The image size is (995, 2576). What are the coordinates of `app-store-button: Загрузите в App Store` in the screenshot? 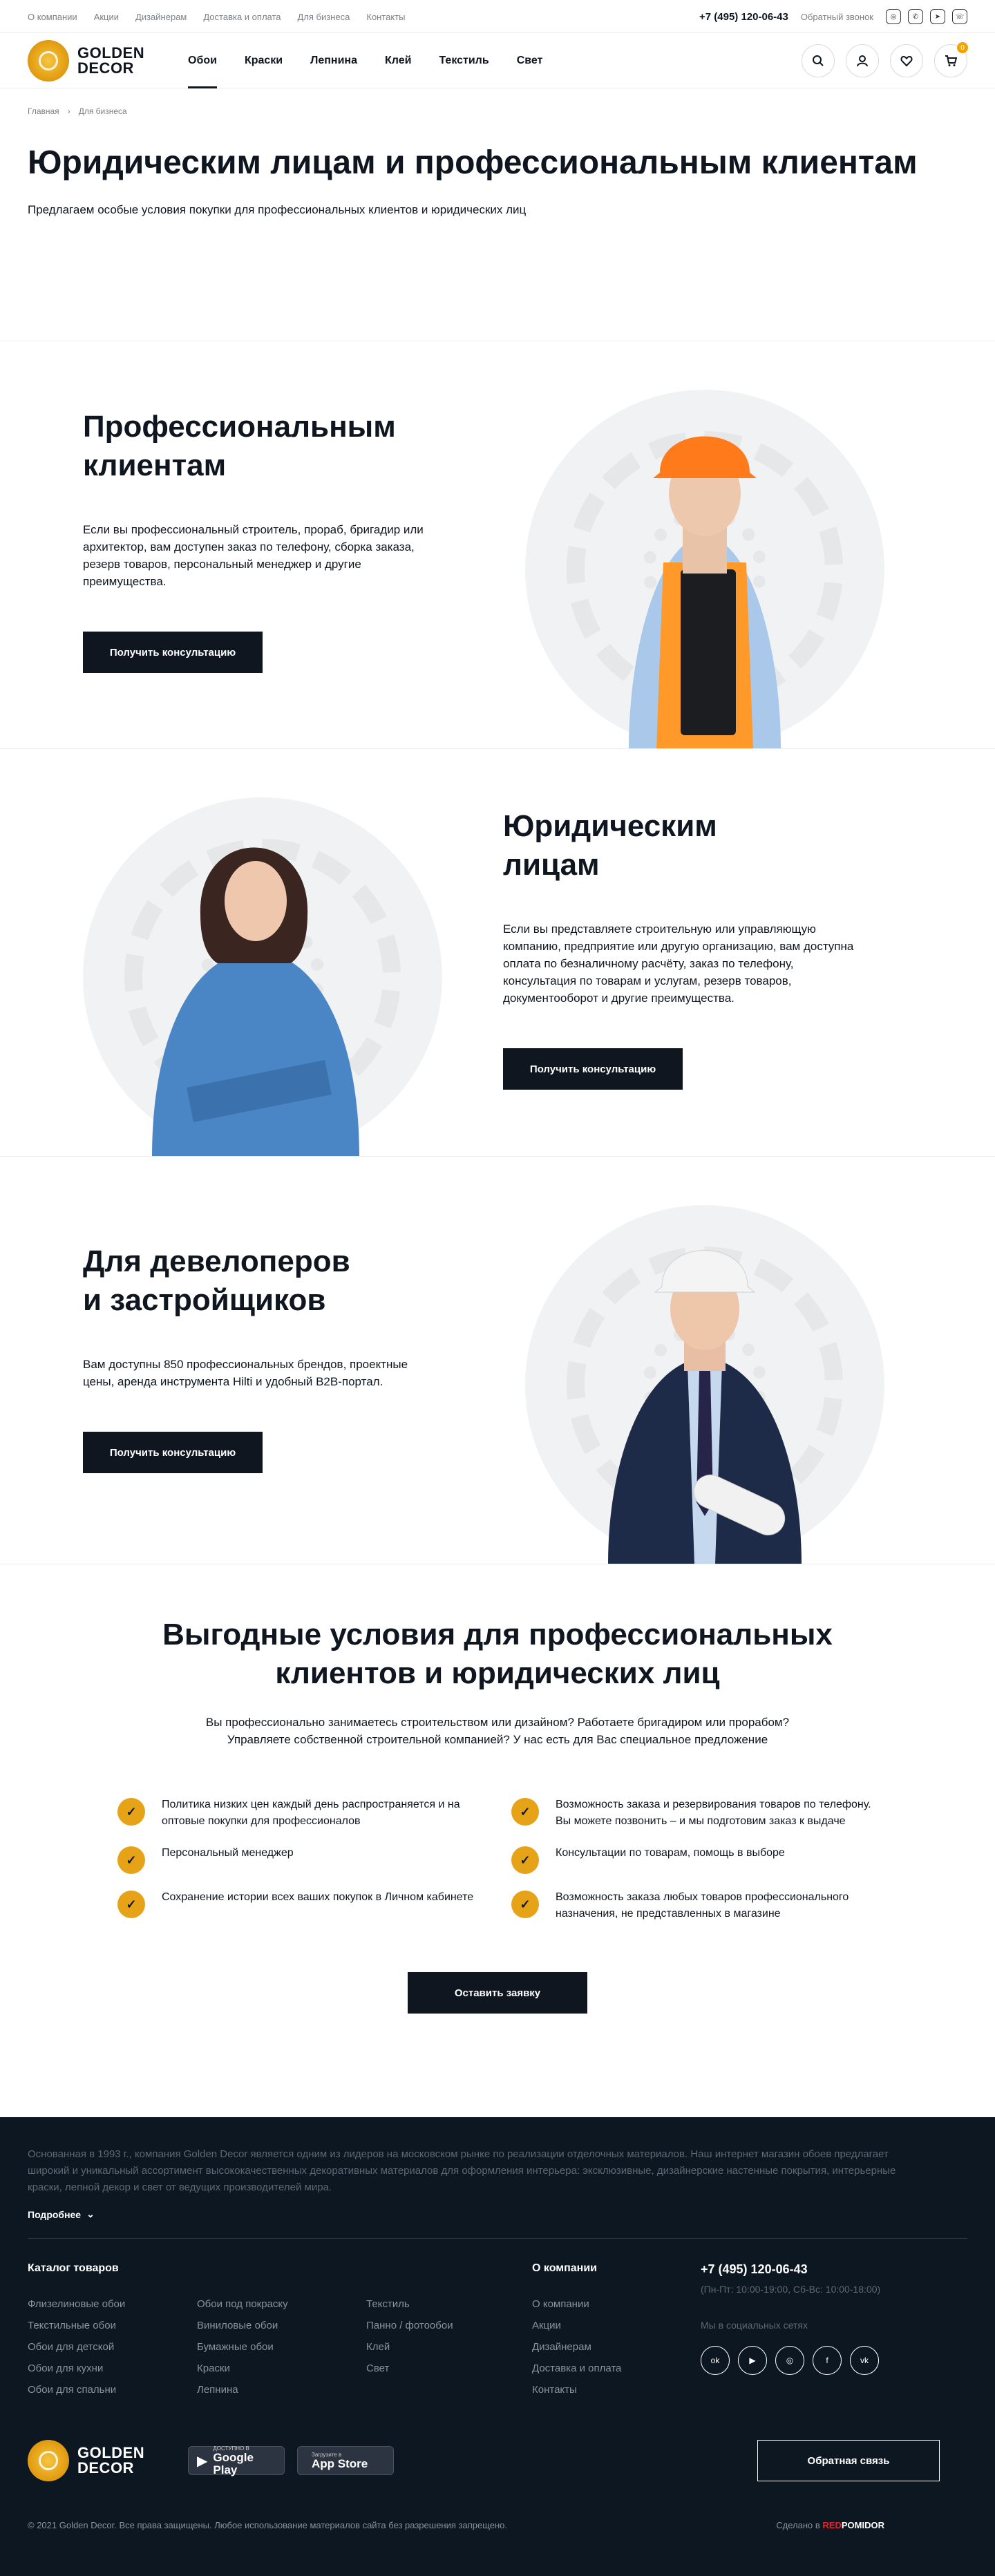 It's located at (345, 2460).